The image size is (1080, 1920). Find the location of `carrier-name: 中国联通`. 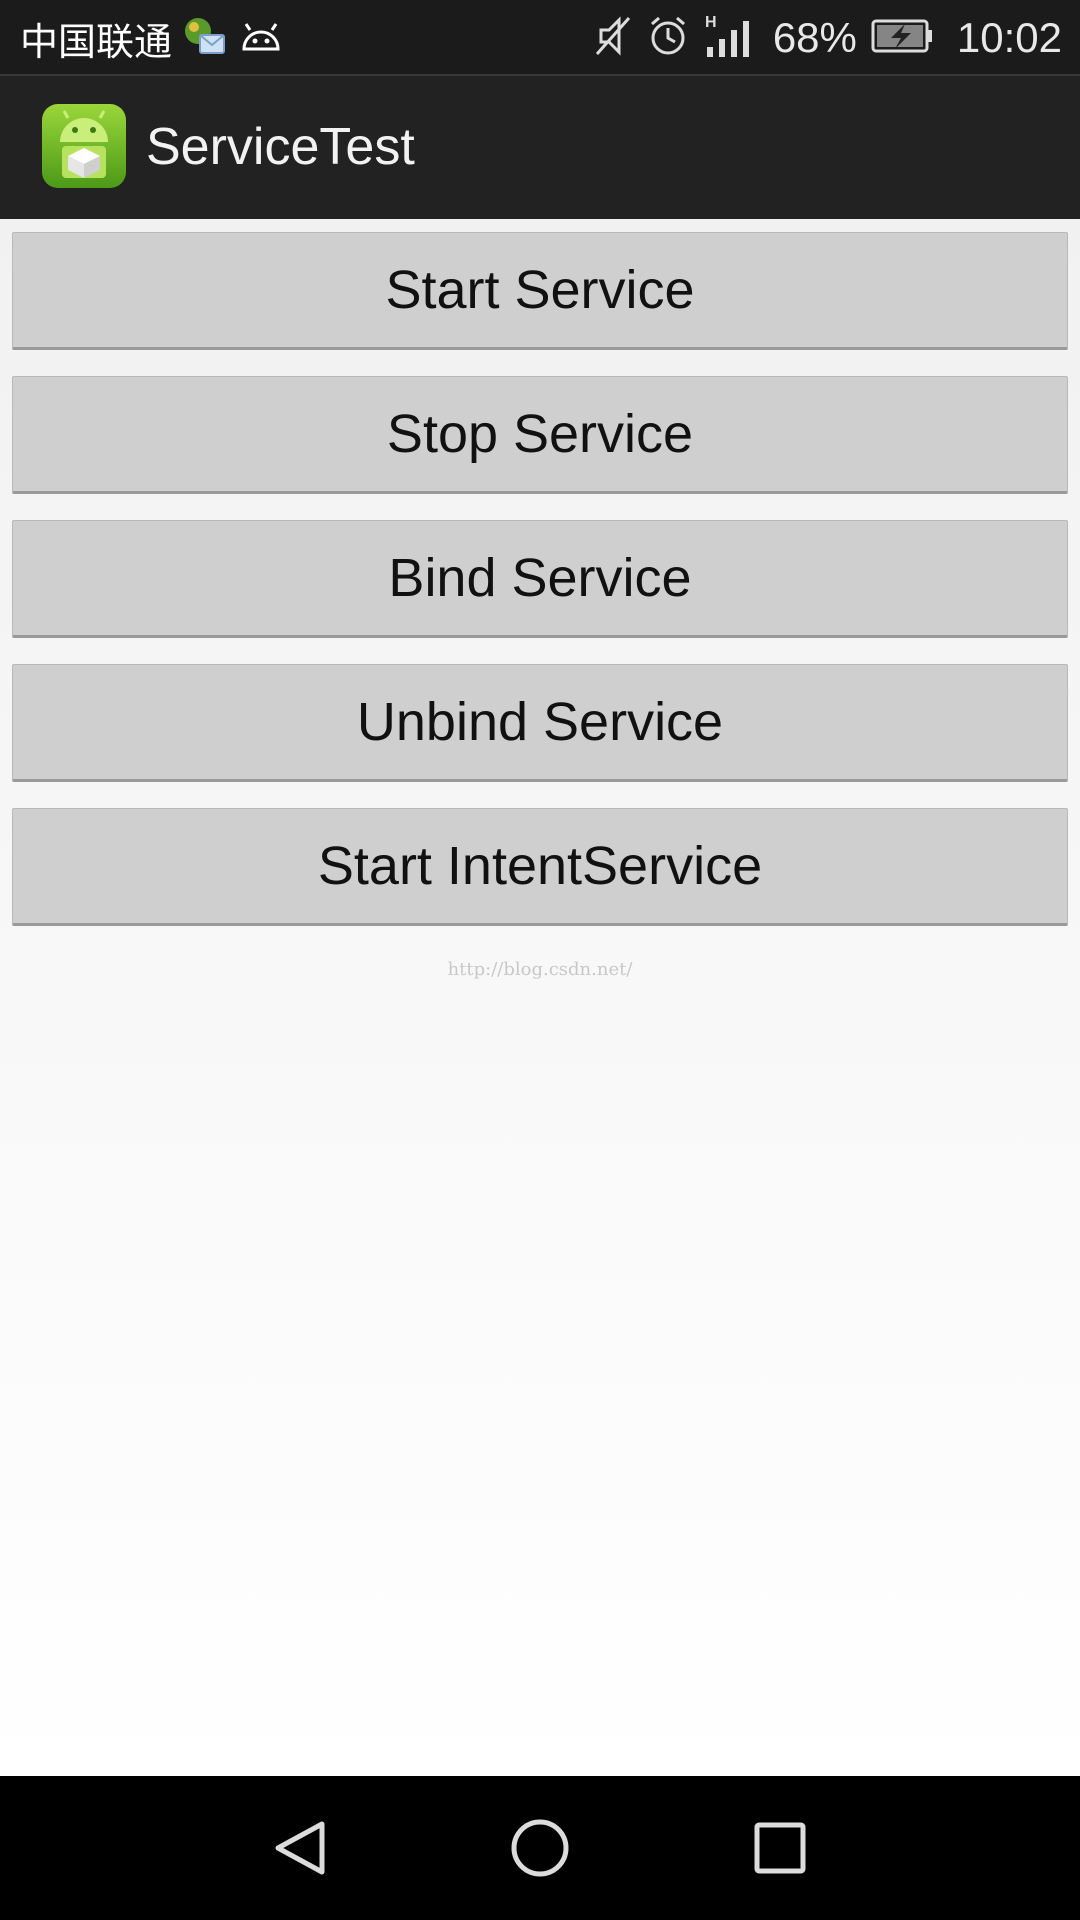

carrier-name: 中国联通 is located at coordinates (96, 41).